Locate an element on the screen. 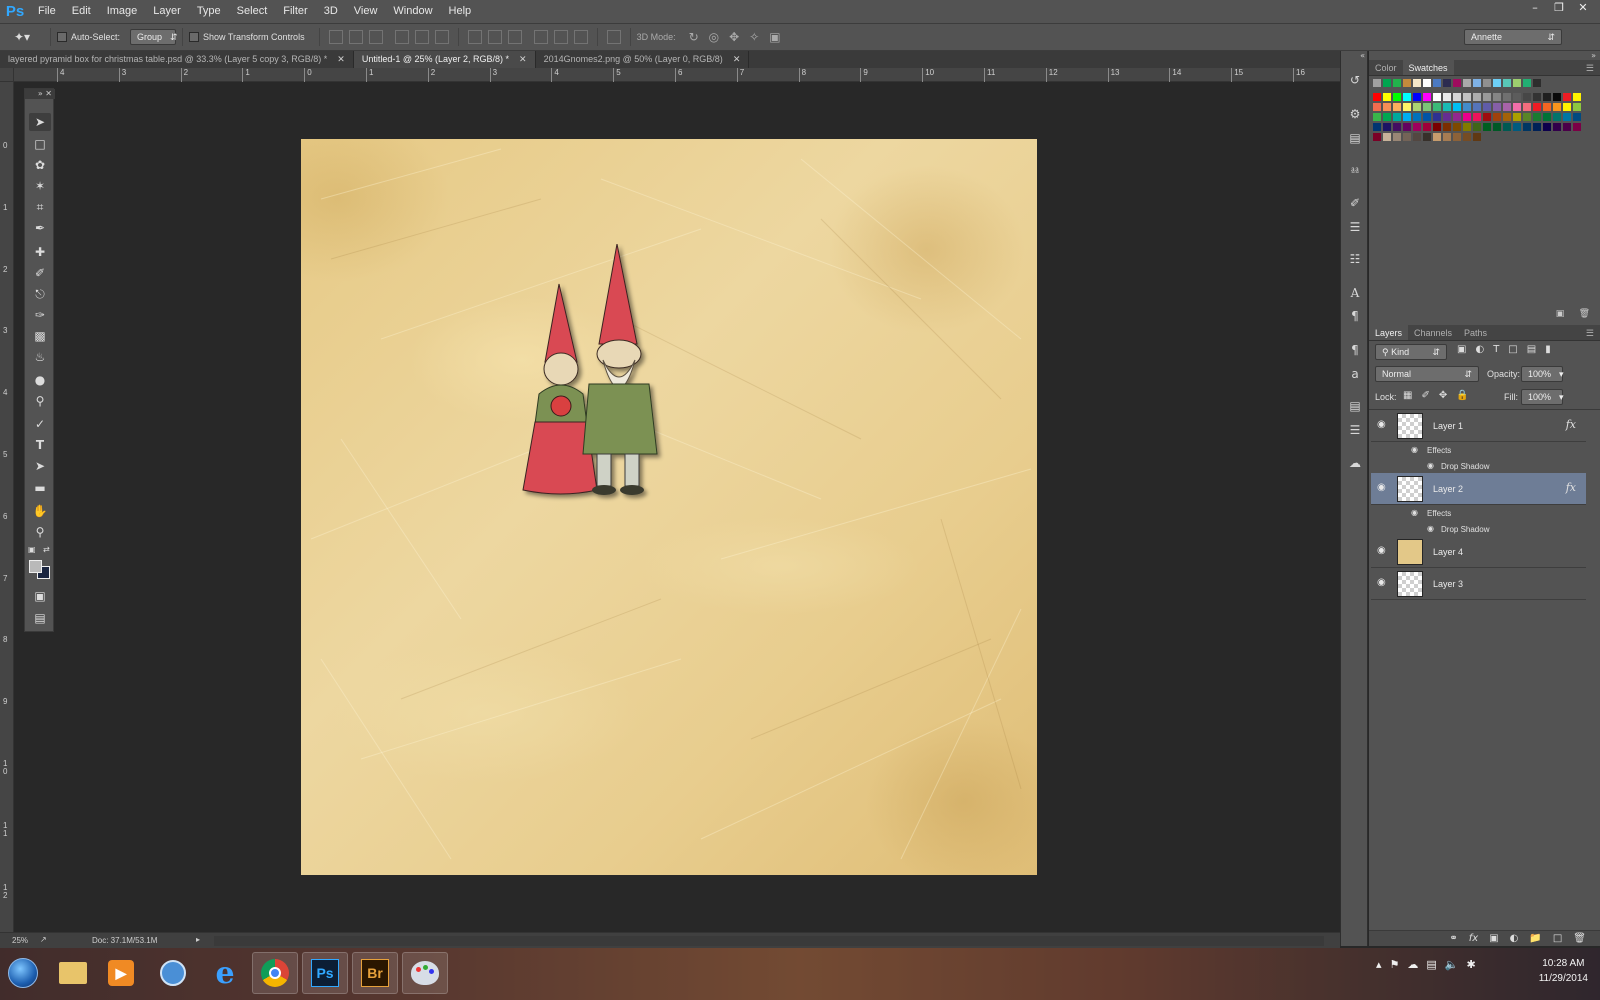  align-top-icon is located at coordinates (335, 37).